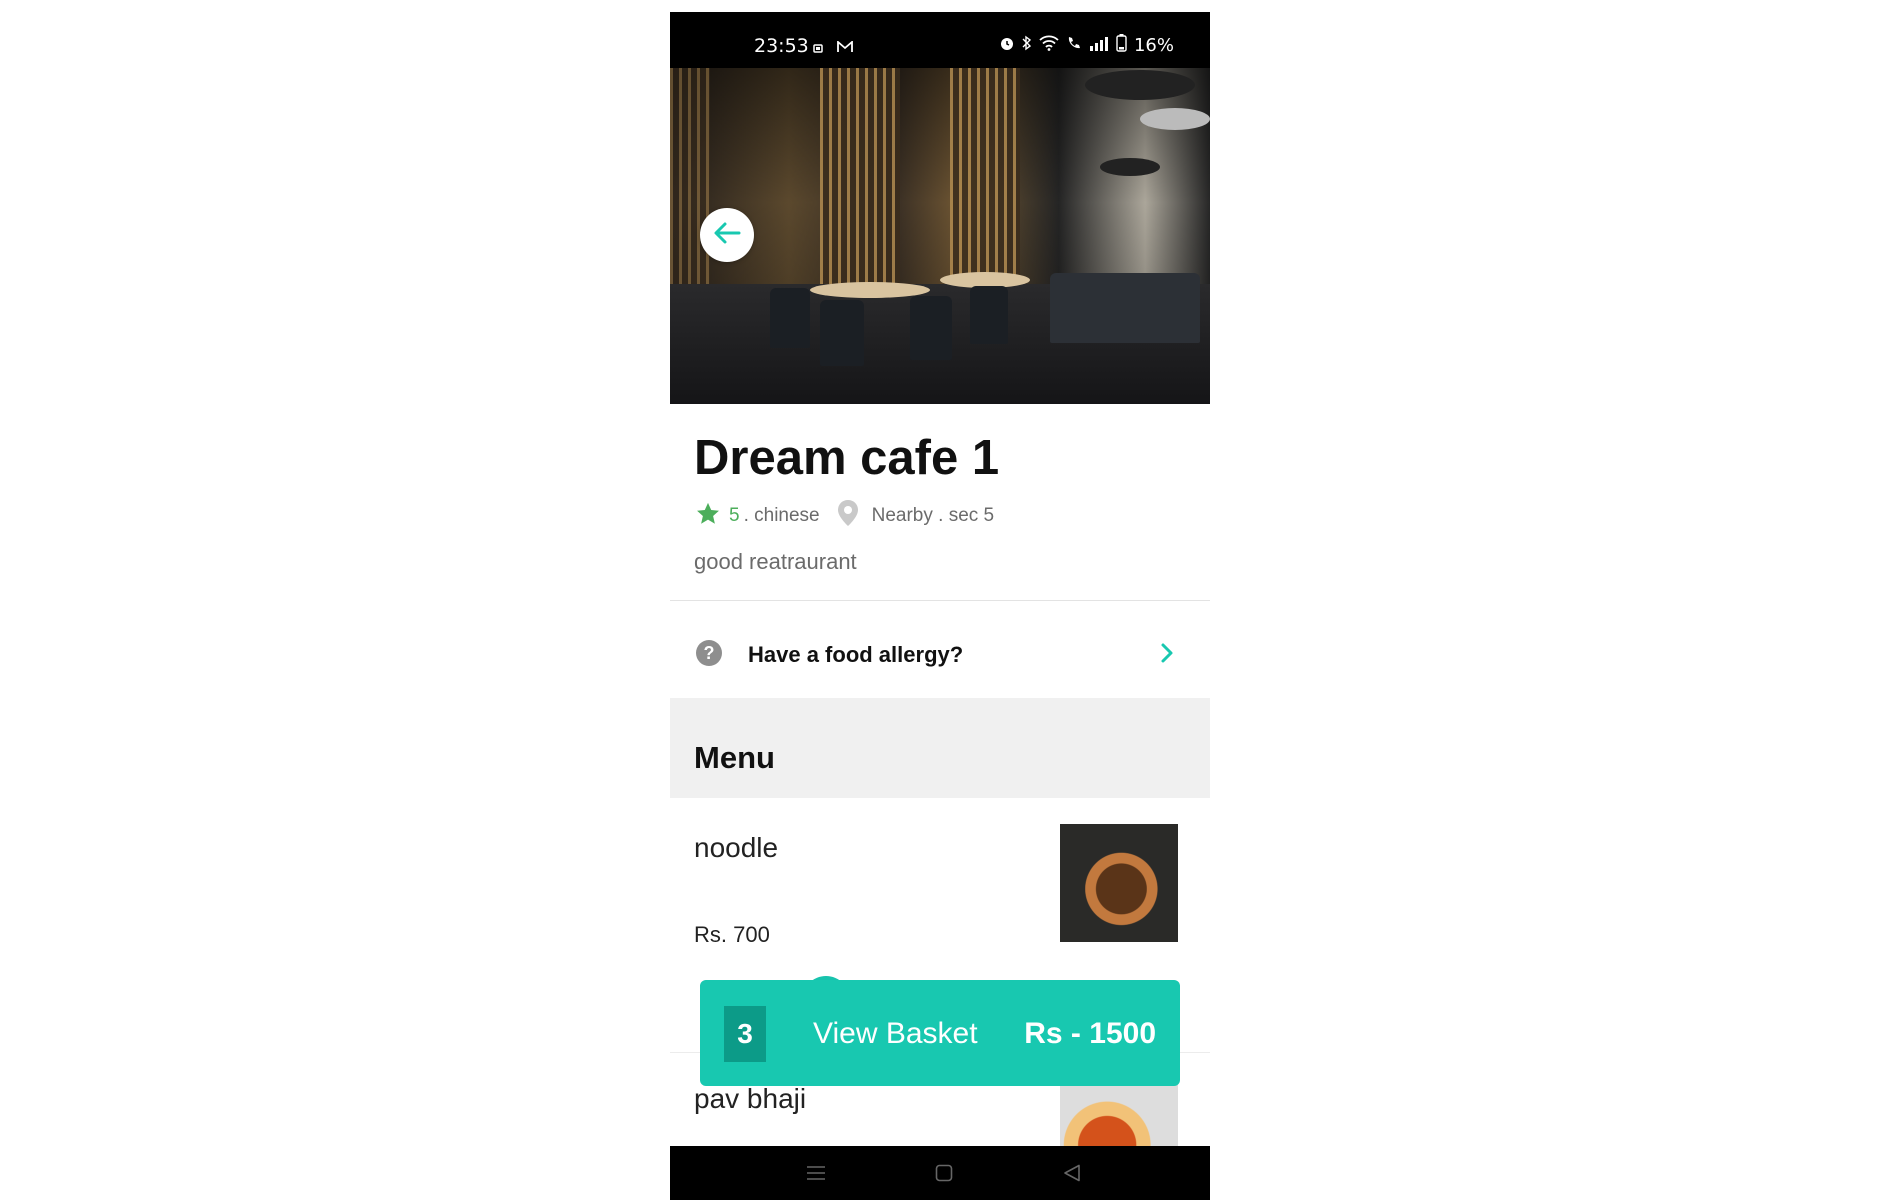  Describe the element at coordinates (944, 1175) in the screenshot. I see `home-icon` at that location.